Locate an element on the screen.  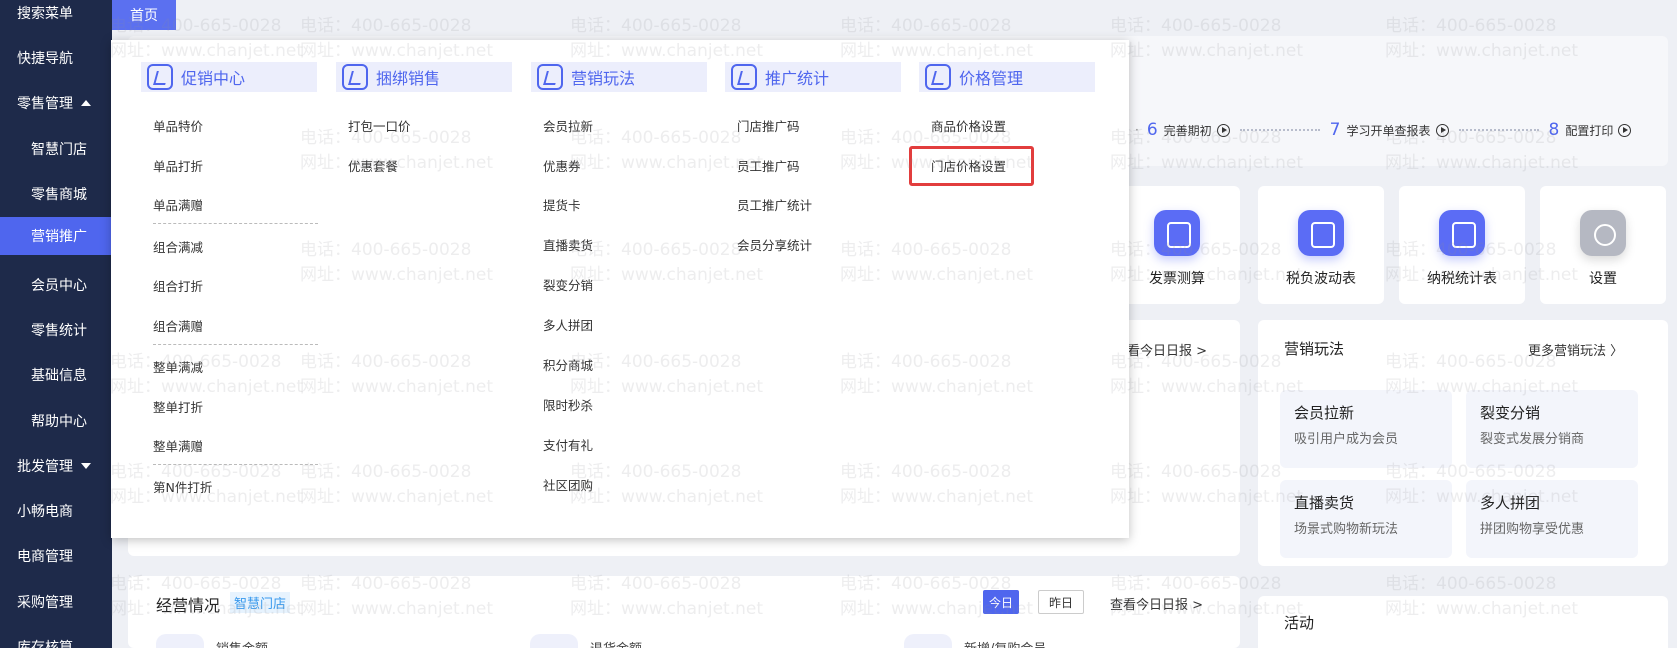
menu-item: 整单满赠 is located at coordinates (178, 445).